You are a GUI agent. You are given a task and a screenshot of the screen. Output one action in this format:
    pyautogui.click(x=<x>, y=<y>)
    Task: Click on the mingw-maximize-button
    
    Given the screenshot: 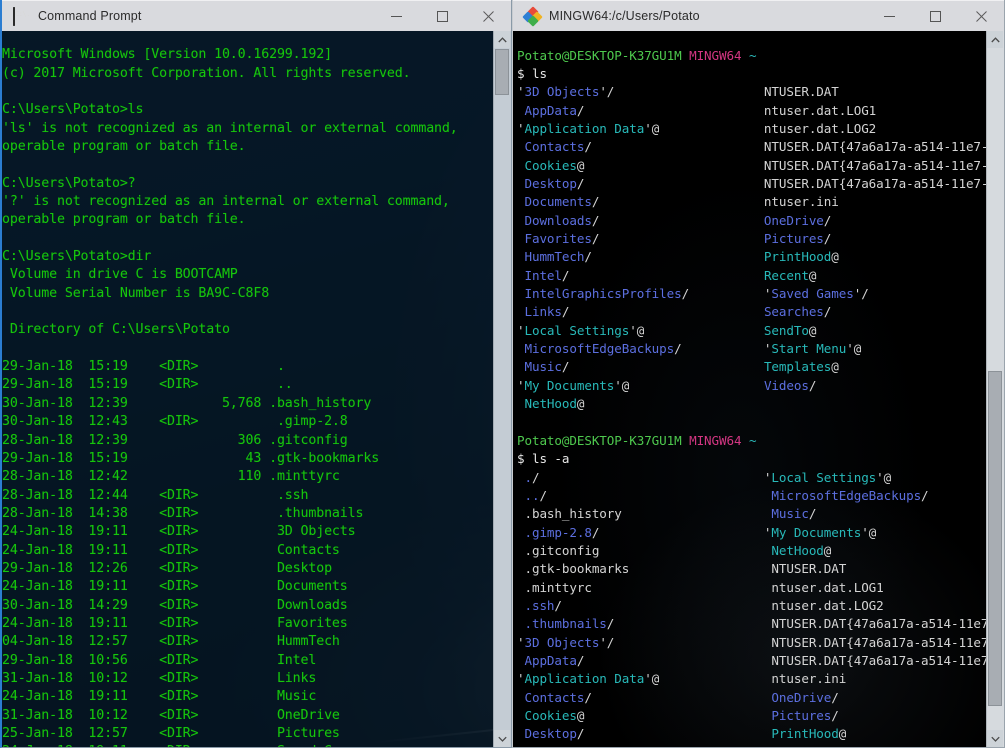 What is the action you would take?
    pyautogui.click(x=935, y=16)
    